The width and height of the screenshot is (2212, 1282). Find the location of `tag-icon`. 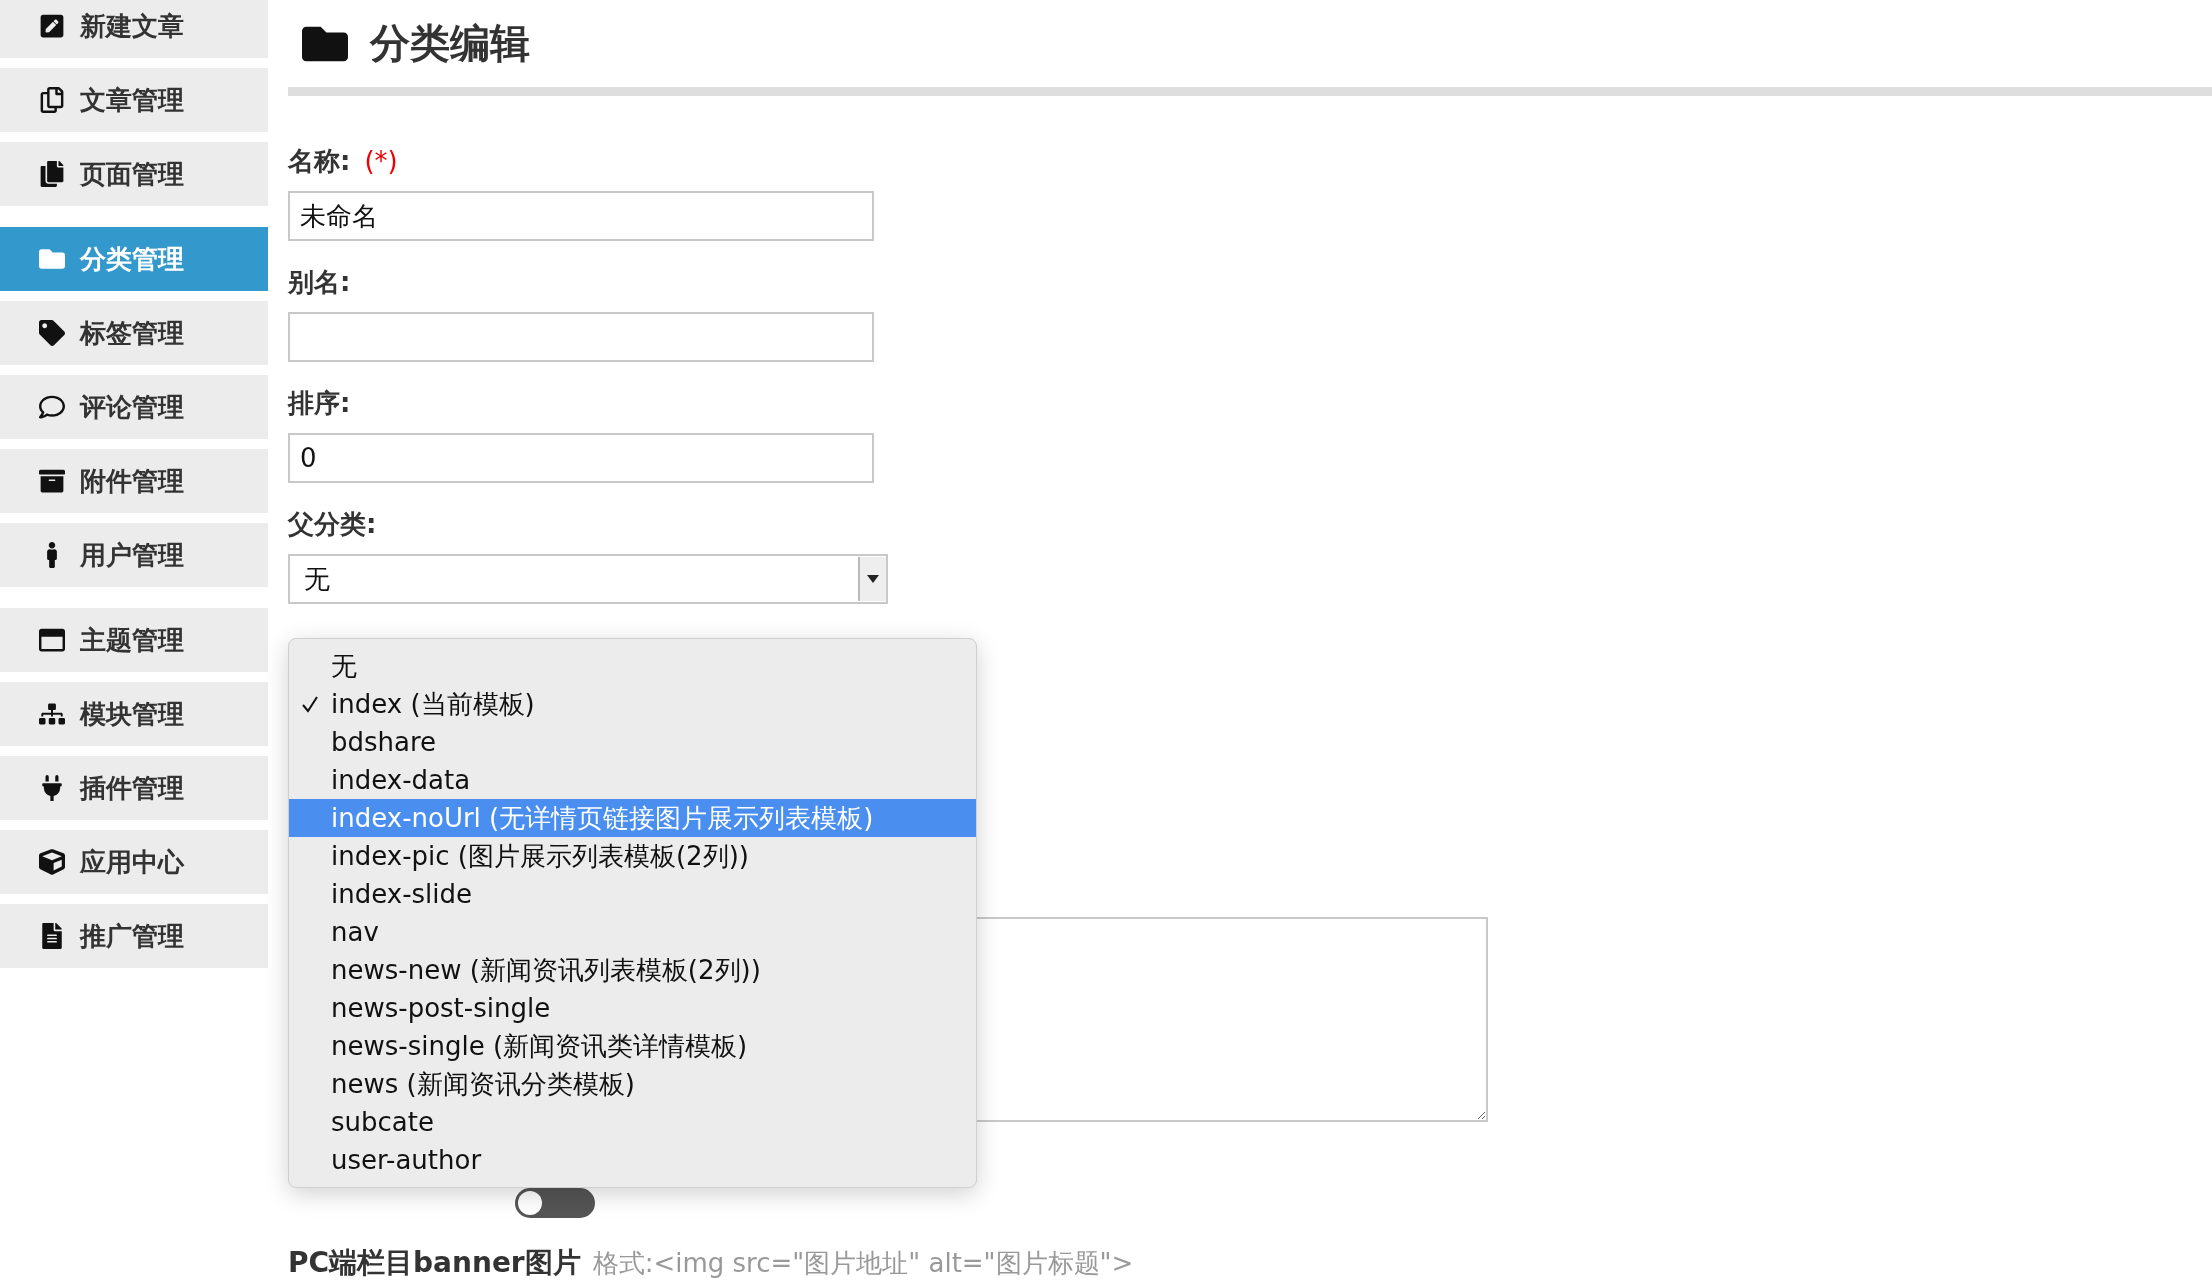

tag-icon is located at coordinates (52, 333).